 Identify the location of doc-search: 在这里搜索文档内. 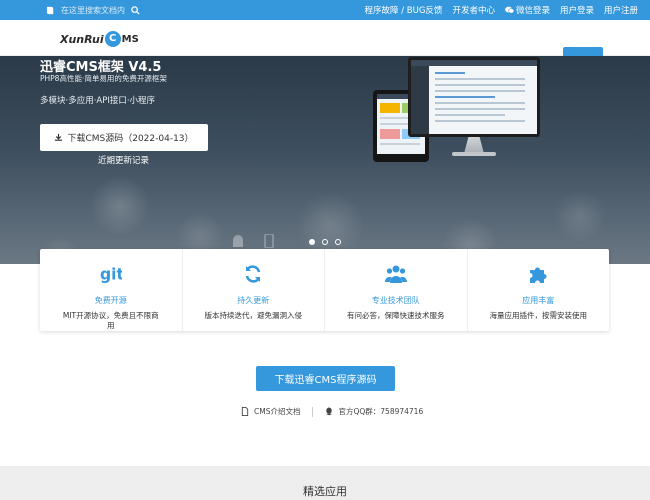
(93, 10).